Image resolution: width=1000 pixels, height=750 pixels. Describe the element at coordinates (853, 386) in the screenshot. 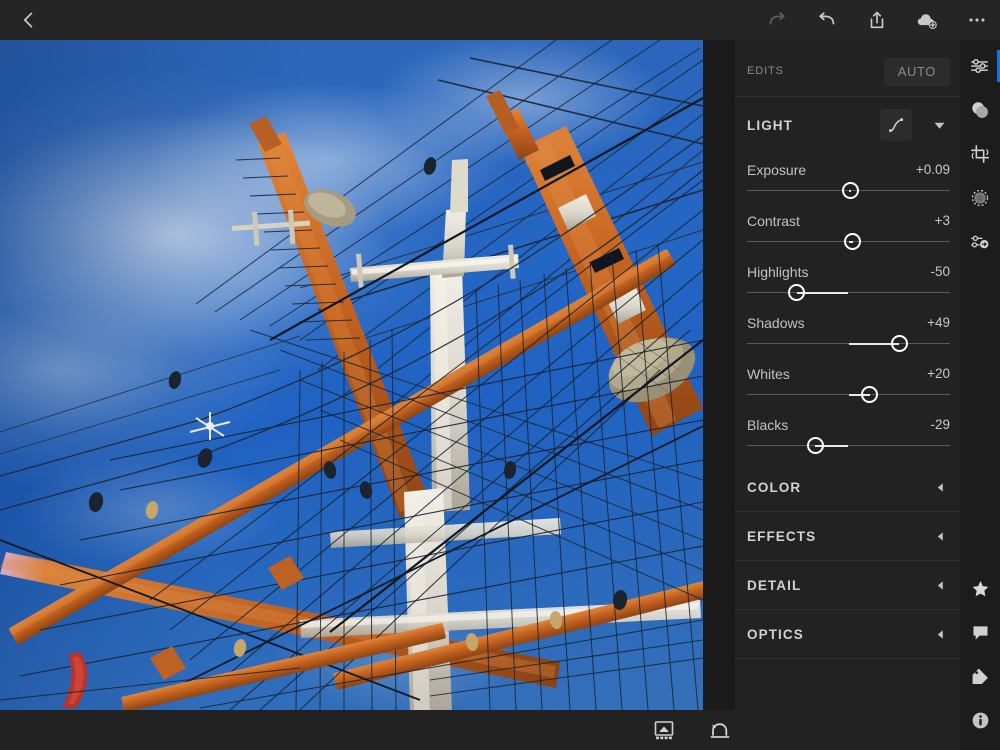

I see `slider-whites: Whites +20` at that location.